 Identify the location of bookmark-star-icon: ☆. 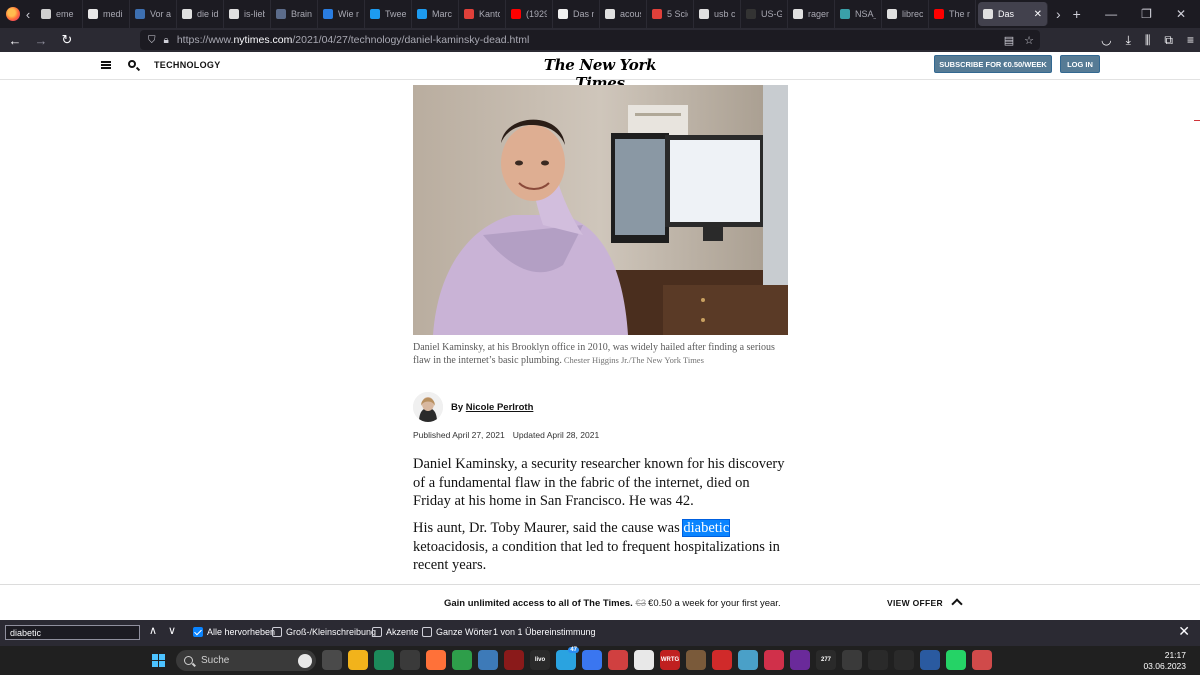
(1029, 40).